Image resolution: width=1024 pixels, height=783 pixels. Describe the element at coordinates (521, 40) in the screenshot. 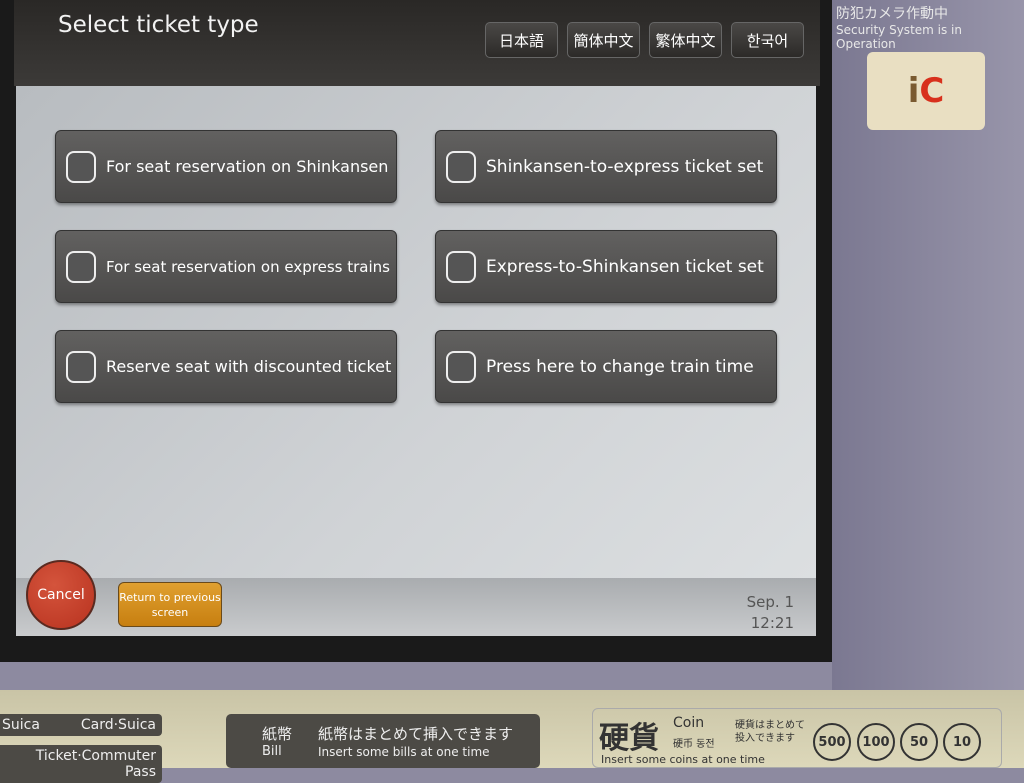

I see `lang-japanese-button: 日本語` at that location.